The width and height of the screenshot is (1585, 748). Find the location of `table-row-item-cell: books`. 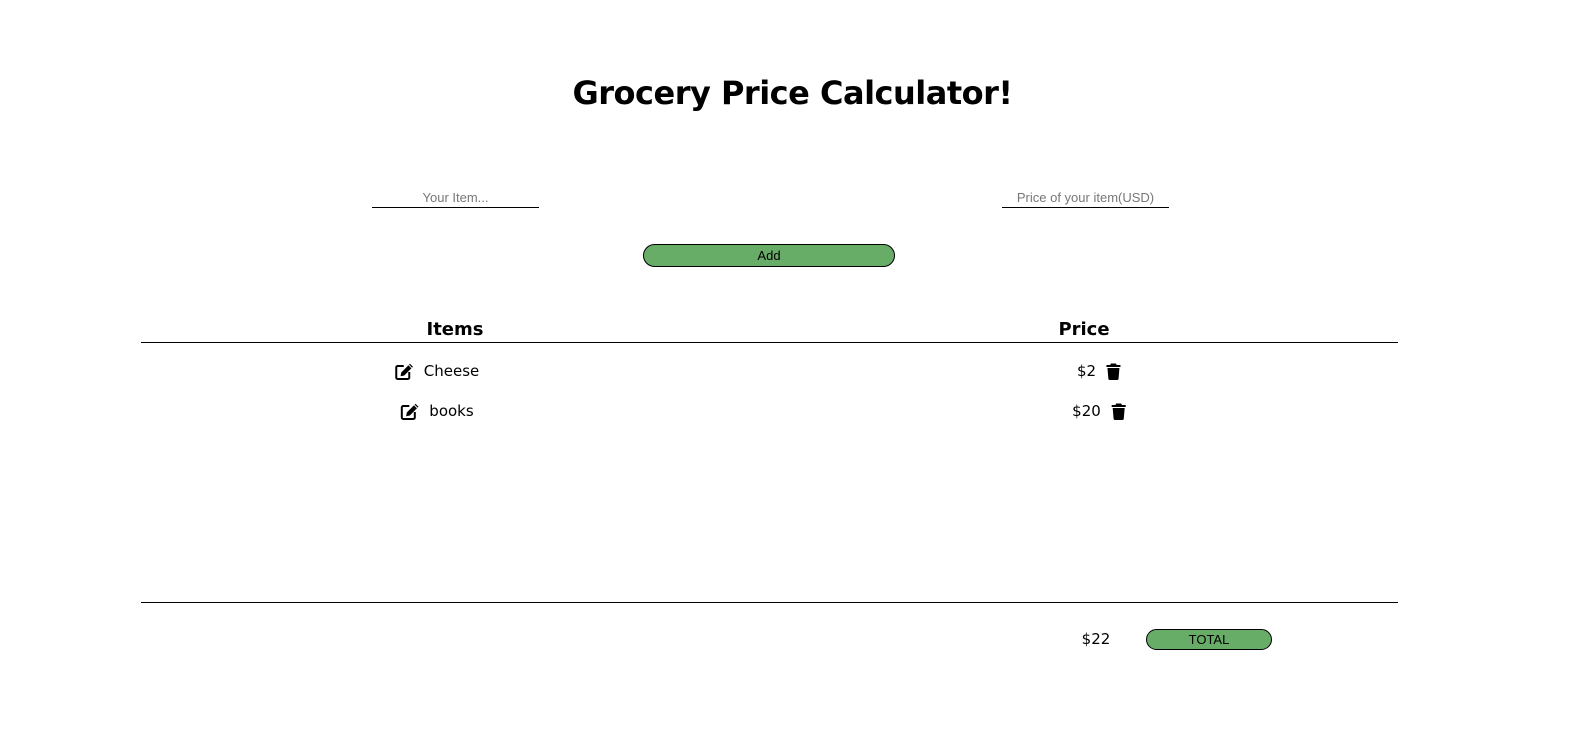

table-row-item-cell: books is located at coordinates (437, 411).